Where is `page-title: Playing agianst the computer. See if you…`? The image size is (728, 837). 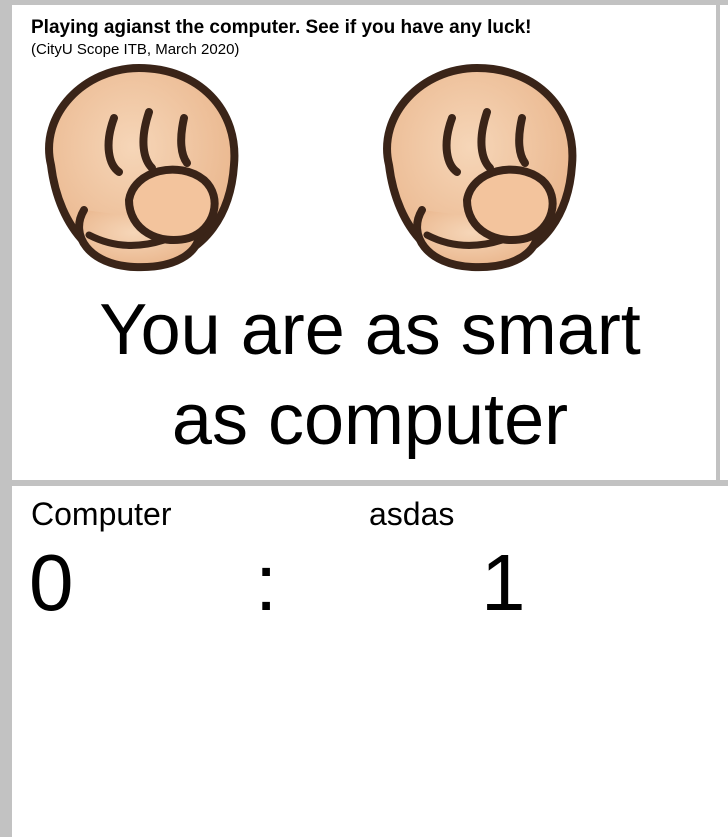
page-title: Playing agianst the computer. See if you… is located at coordinates (281, 27).